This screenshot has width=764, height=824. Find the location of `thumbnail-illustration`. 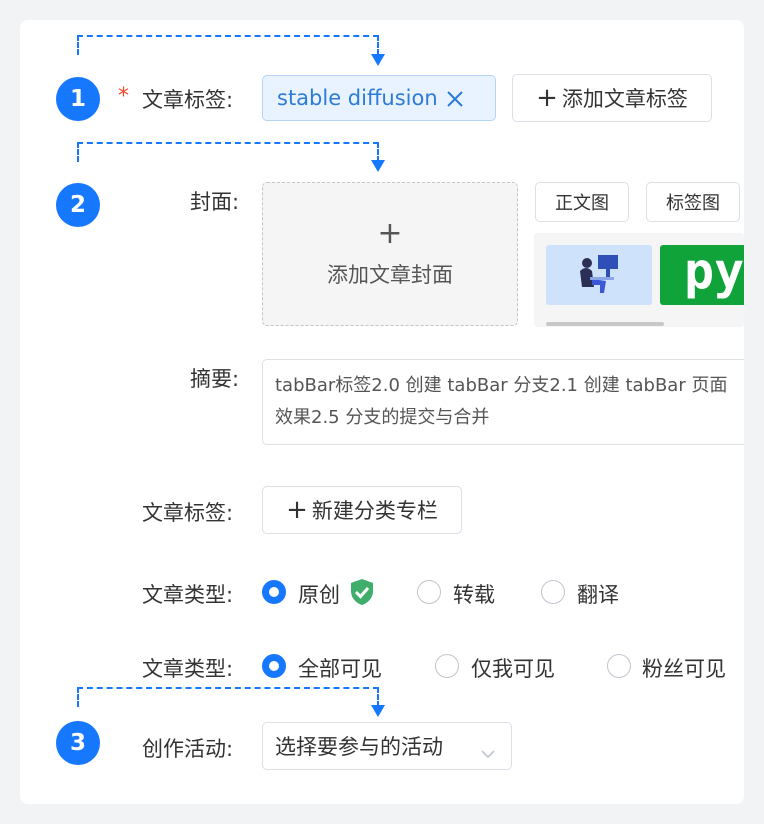

thumbnail-illustration is located at coordinates (599, 275).